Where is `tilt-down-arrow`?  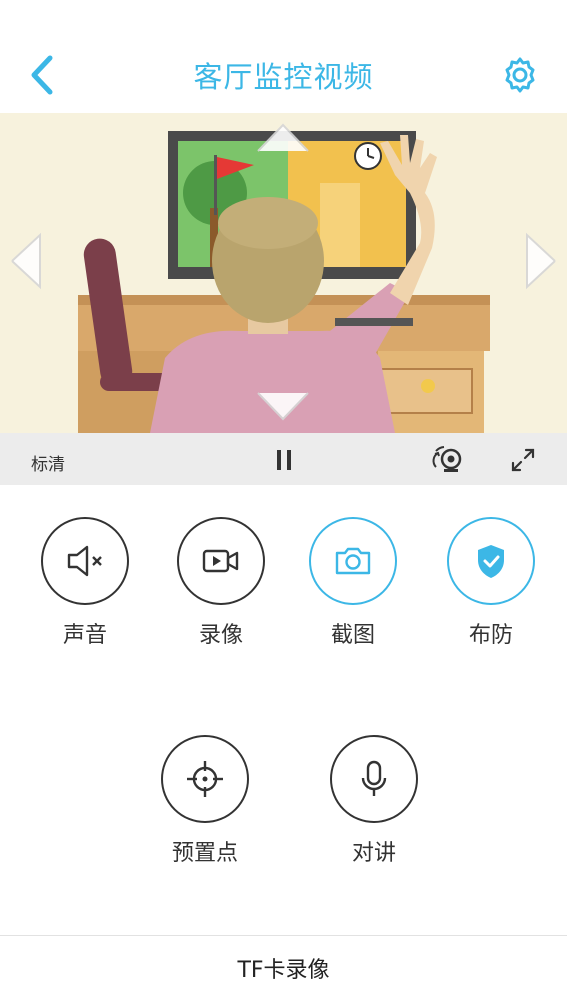
tilt-down-arrow is located at coordinates (283, 407).